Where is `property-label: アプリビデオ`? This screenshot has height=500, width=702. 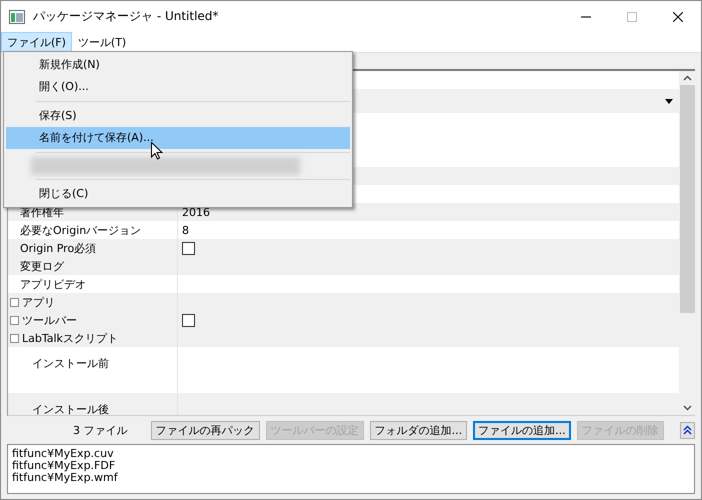 property-label: アプリビデオ is located at coordinates (53, 284).